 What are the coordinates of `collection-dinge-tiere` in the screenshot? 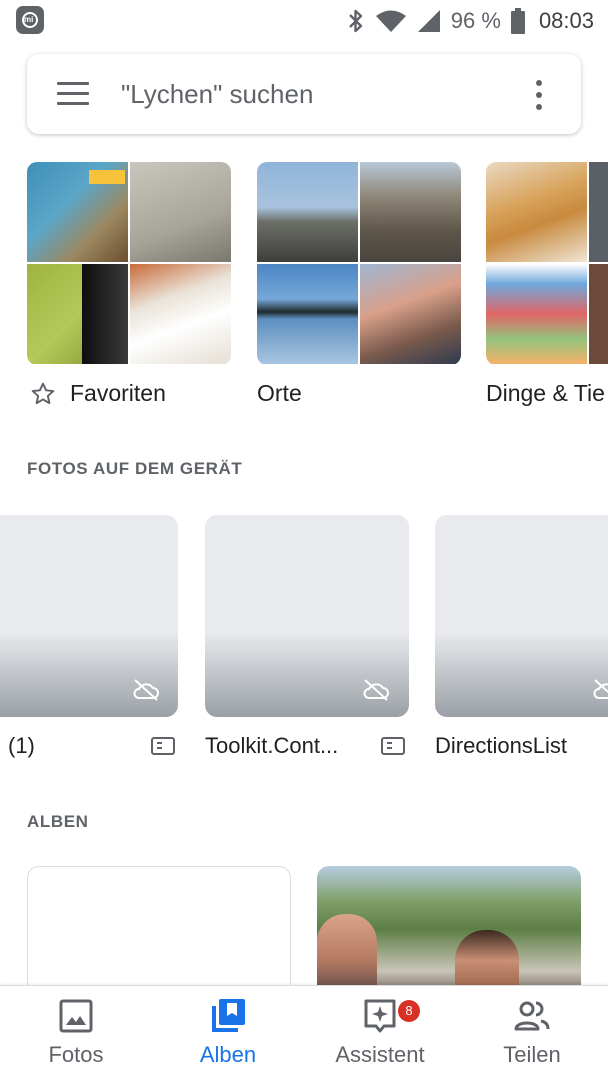 It's located at (547, 263).